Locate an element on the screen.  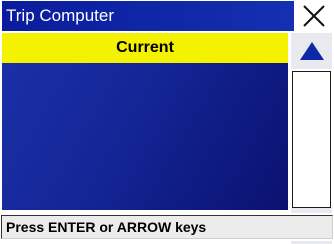
close-icon is located at coordinates (314, 16).